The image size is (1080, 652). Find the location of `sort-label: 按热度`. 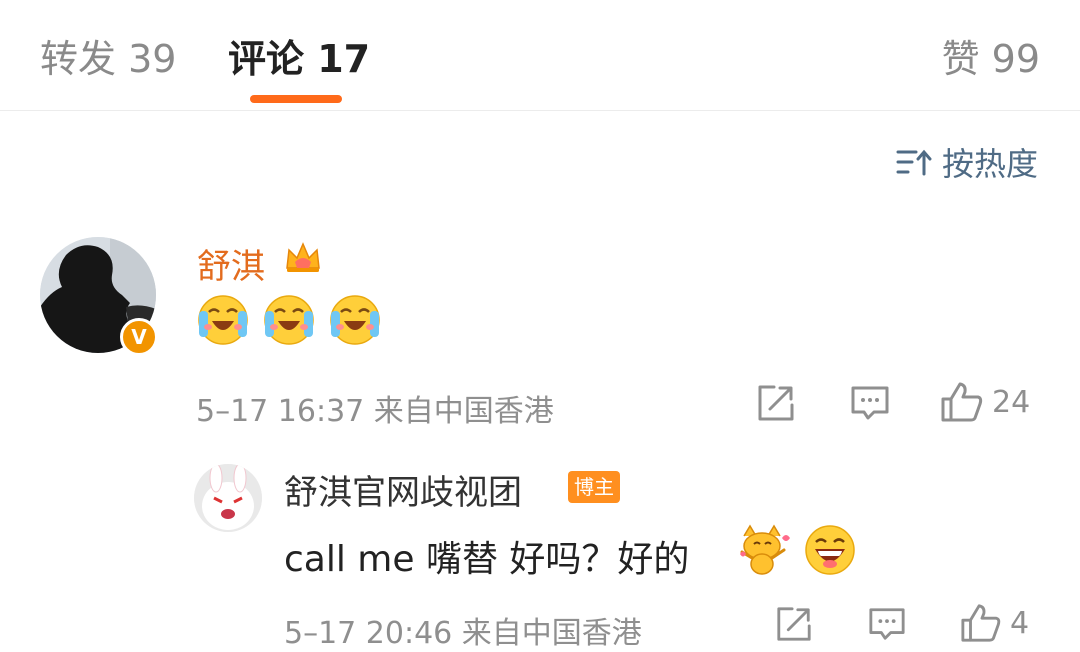

sort-label: 按热度 is located at coordinates (989, 164).